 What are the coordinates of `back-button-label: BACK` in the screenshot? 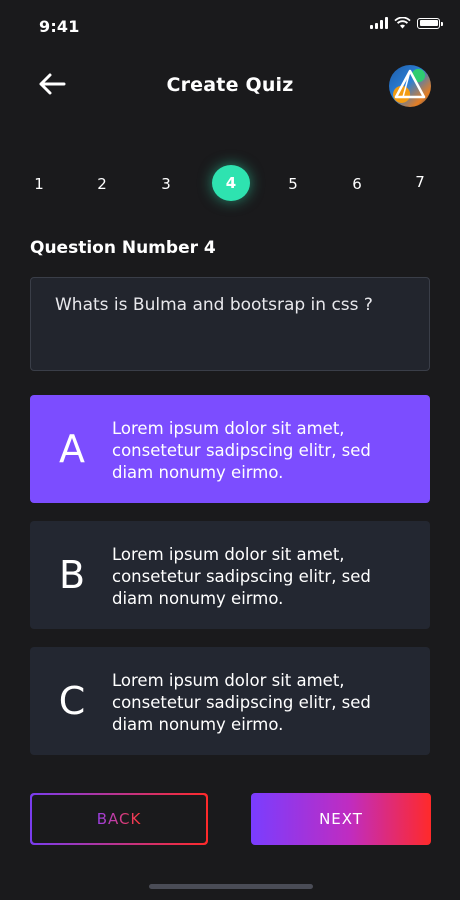 It's located at (119, 819).